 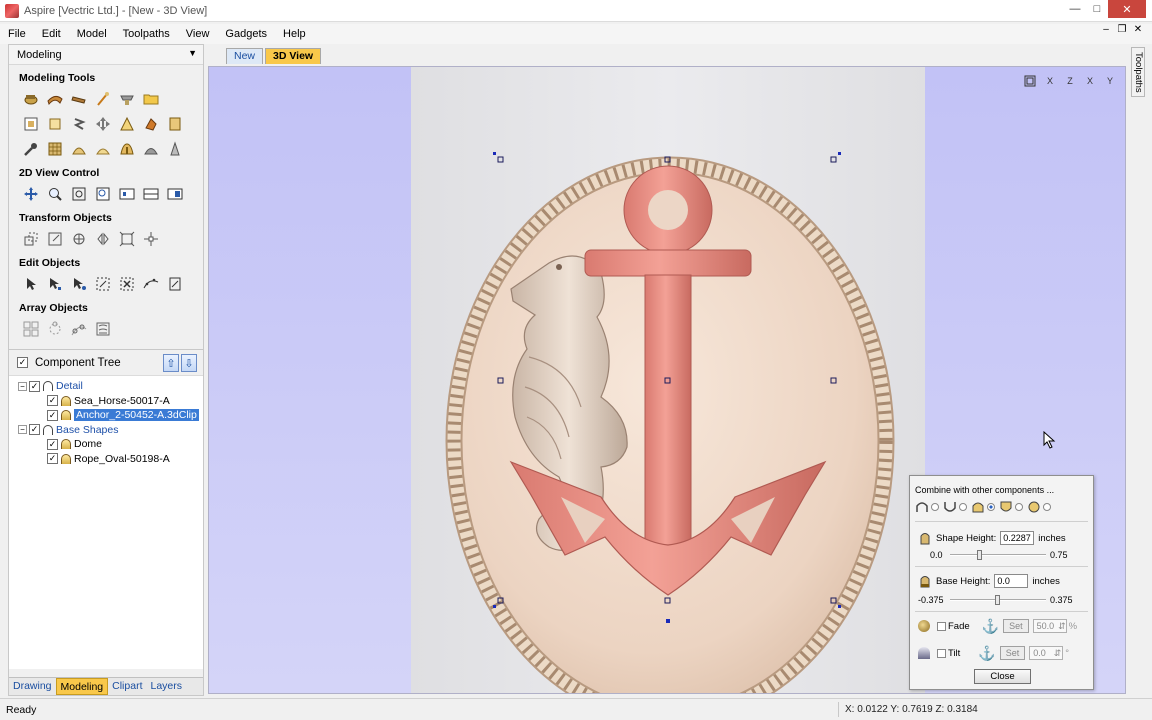 What do you see at coordinates (1002, 676) in the screenshot?
I see `close-dialog-button: Close` at bounding box center [1002, 676].